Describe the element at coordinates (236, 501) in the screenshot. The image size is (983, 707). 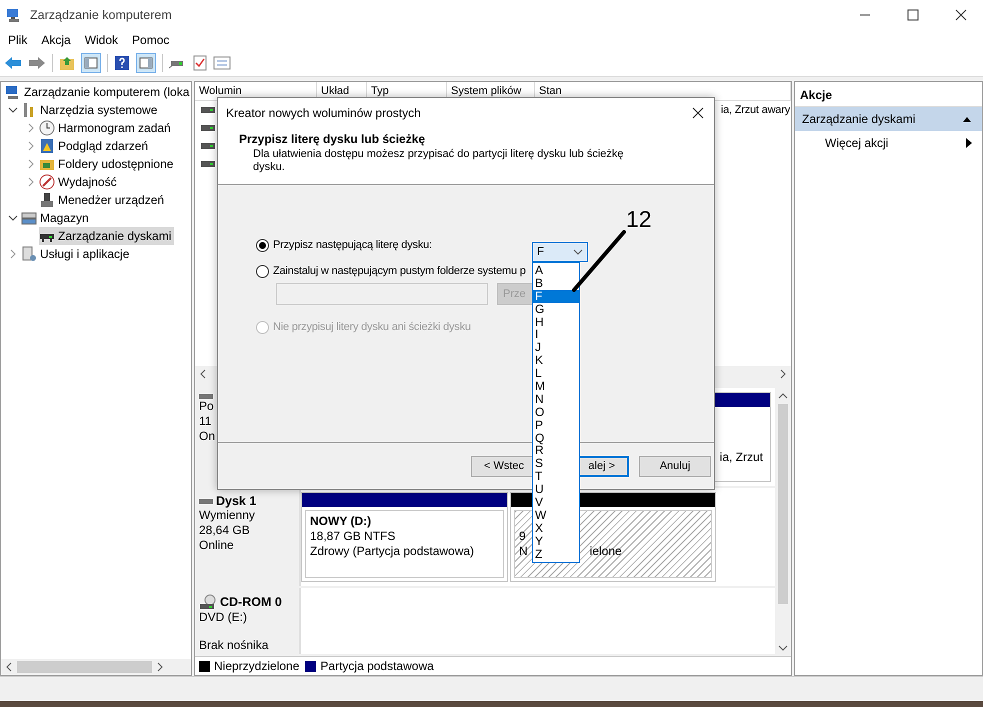
I see `disk-name: Dysk 1` at that location.